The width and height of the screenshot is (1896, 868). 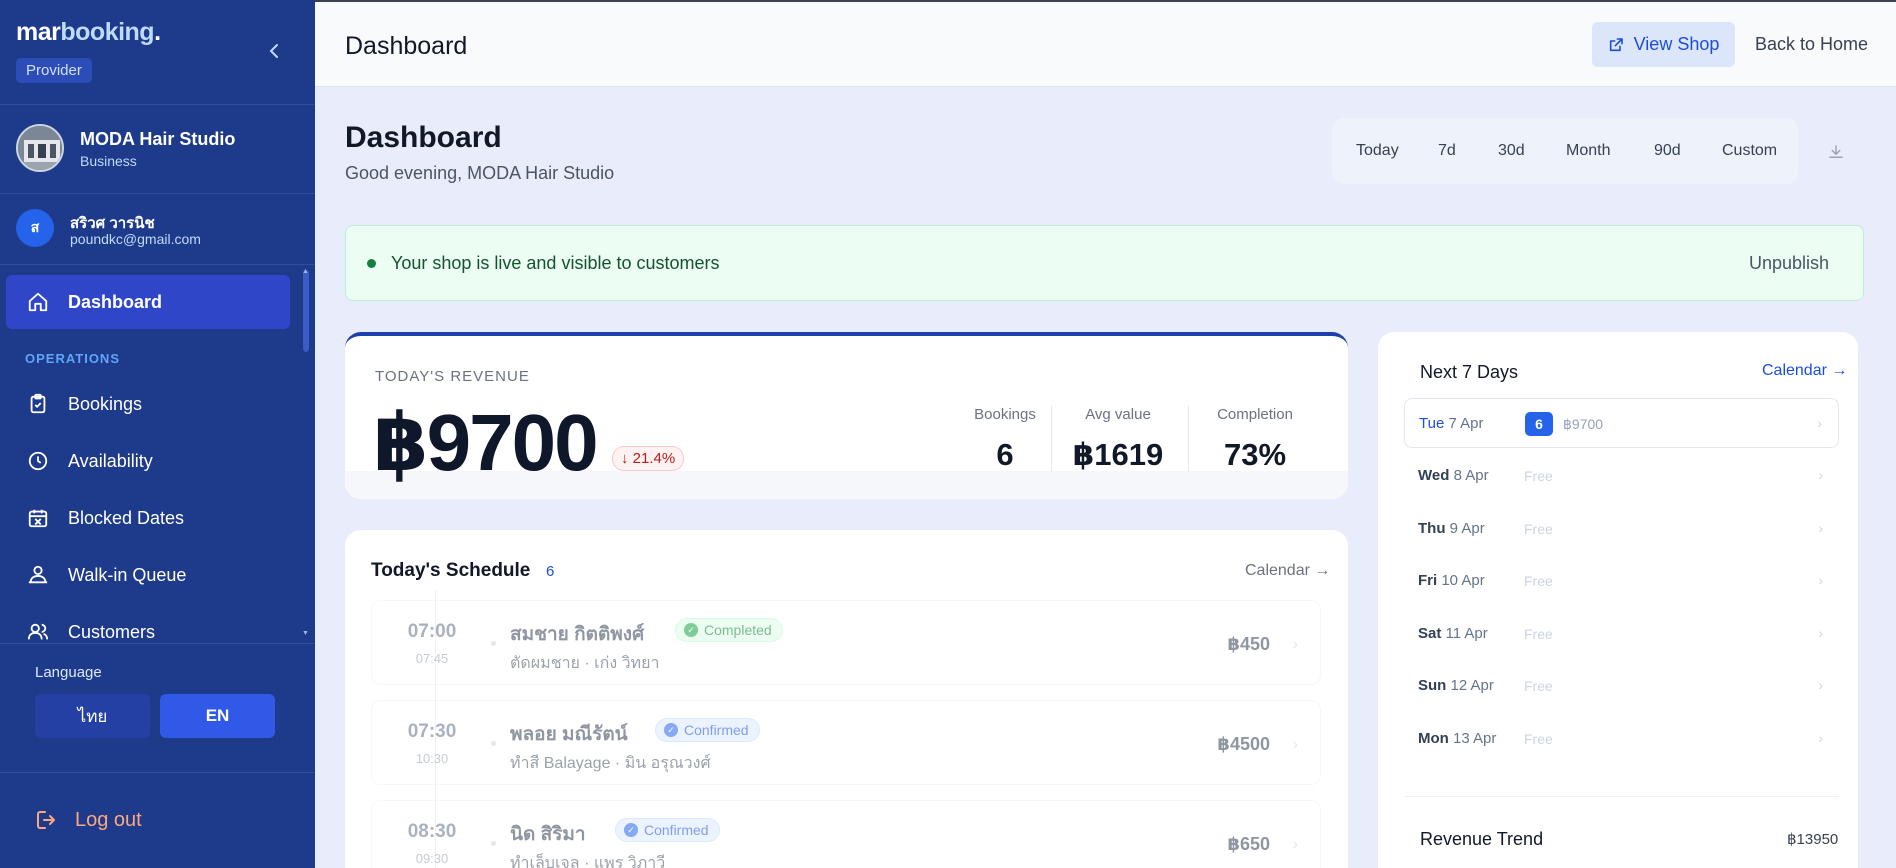 I want to click on sidebar-item-walk-in-queue: Walk-in Queue, so click(x=148, y=575).